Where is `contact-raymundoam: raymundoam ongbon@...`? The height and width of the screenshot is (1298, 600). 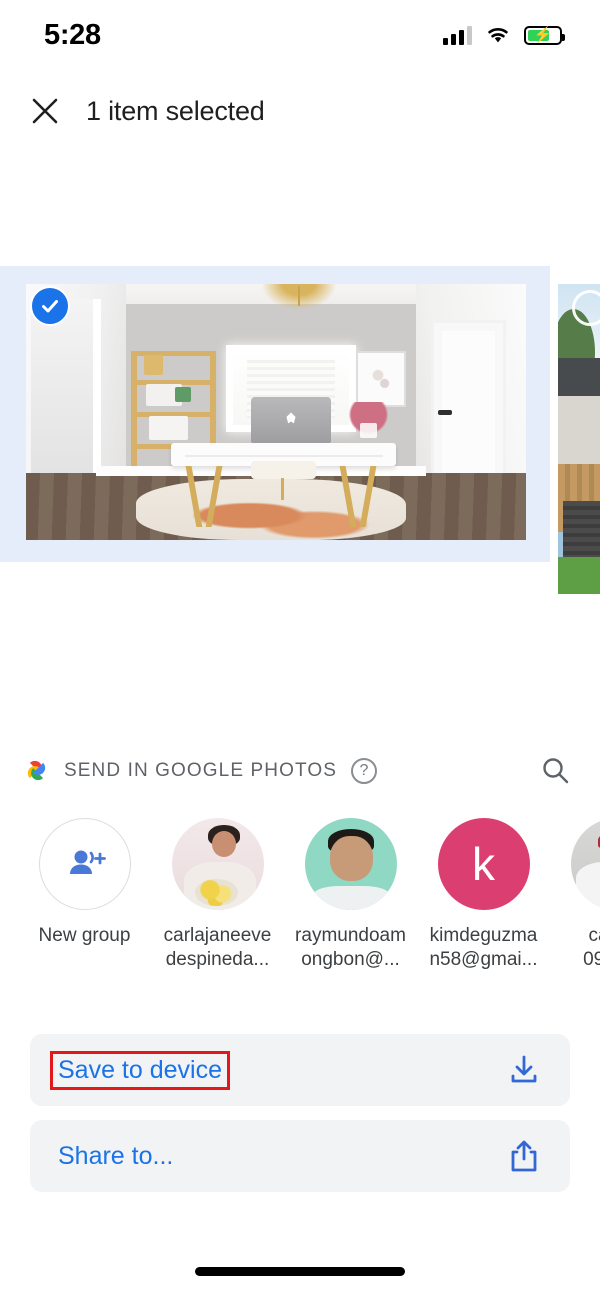
contact-raymundoam: raymundoam ongbon@... is located at coordinates (350, 903).